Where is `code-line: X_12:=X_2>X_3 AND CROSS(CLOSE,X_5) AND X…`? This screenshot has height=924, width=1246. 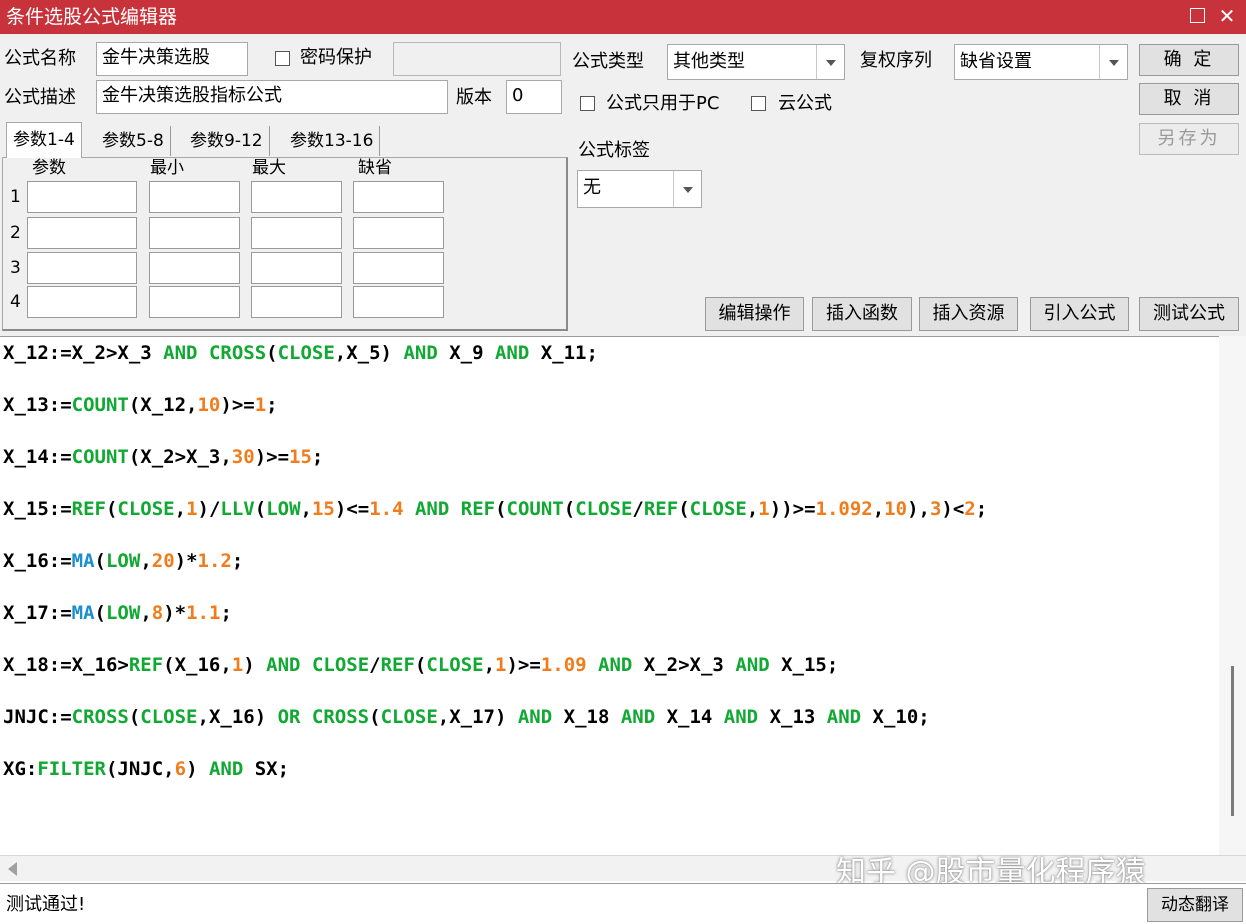 code-line: X_12:=X_2>X_3 AND CROSS(CLOSE,X_5) AND X… is located at coordinates (300, 353).